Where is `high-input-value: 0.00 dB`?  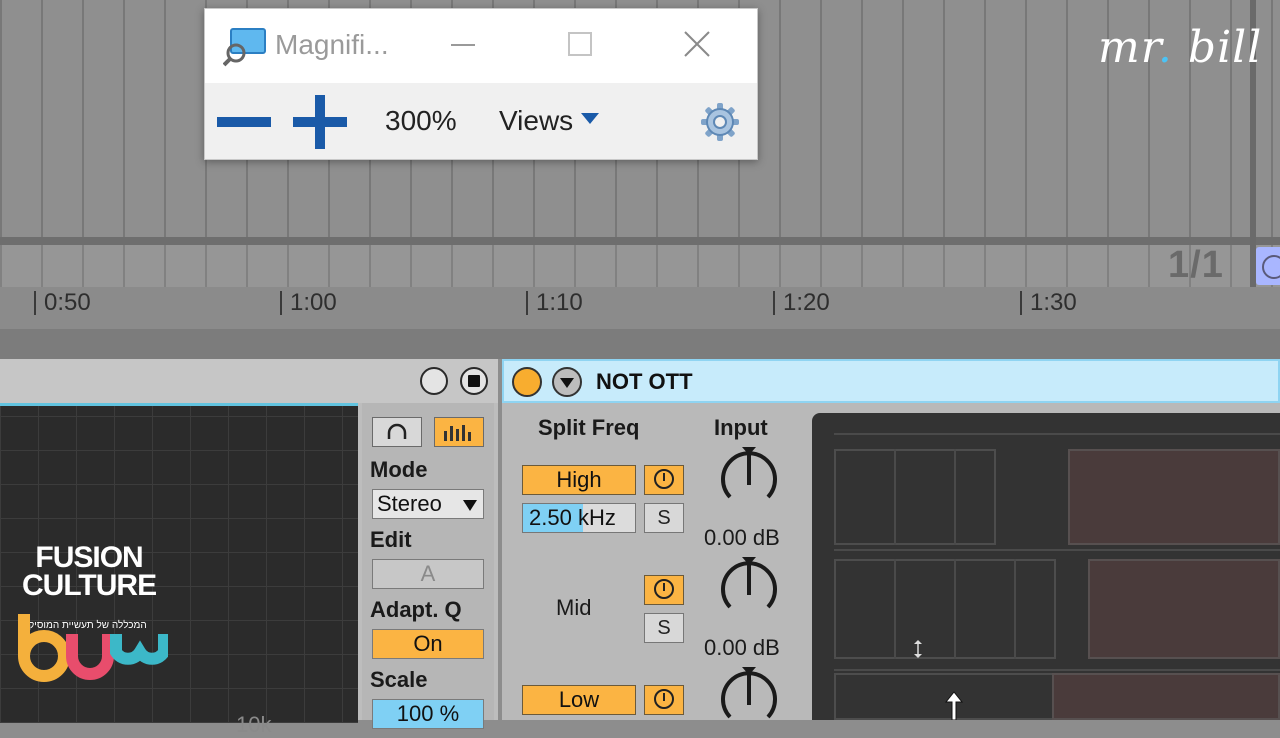
high-input-value: 0.00 dB is located at coordinates (742, 537).